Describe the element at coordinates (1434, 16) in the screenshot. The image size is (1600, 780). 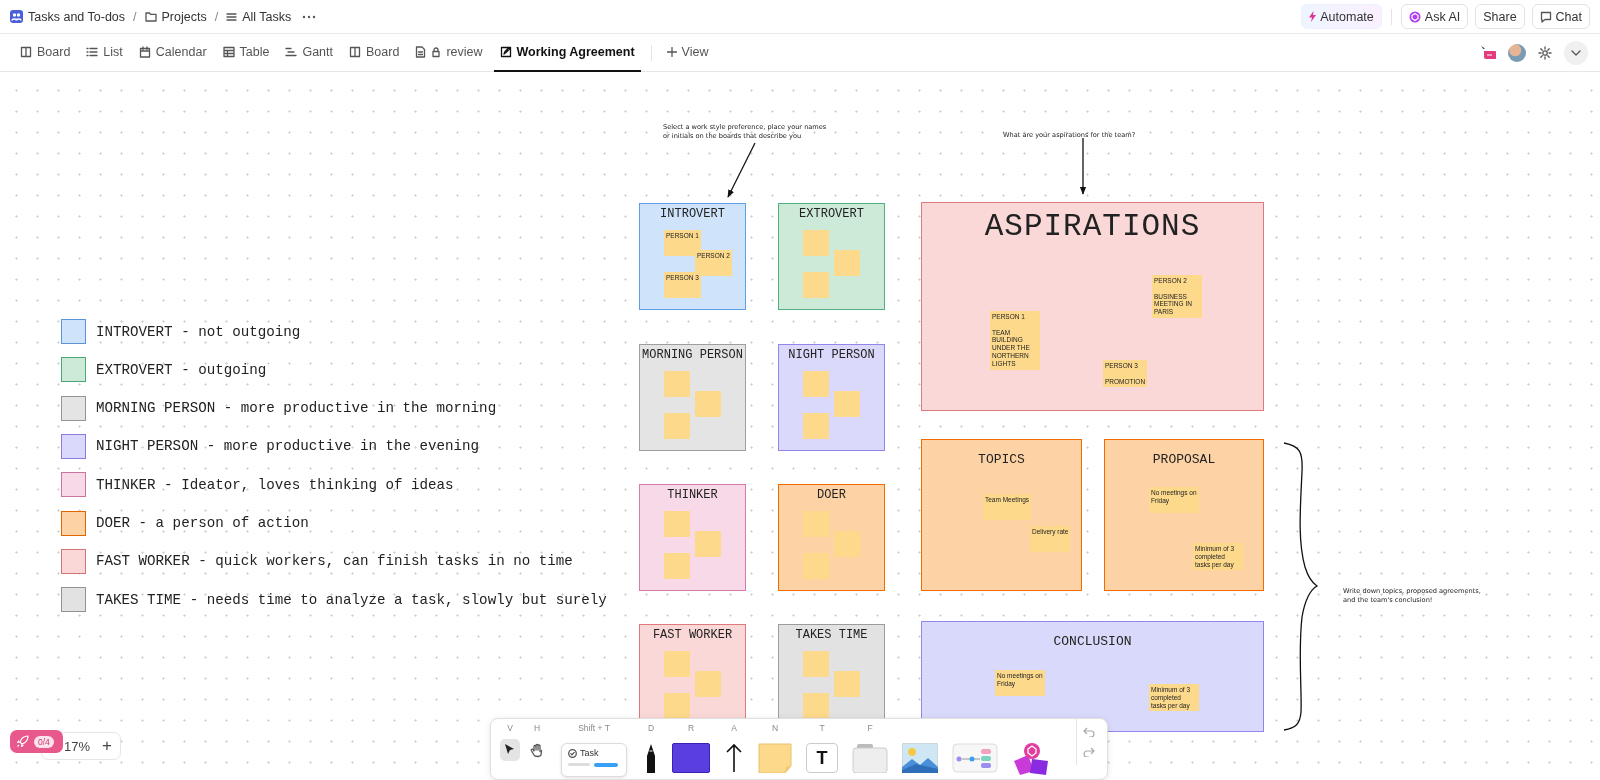
I see `ai-button: Ask AI` at that location.